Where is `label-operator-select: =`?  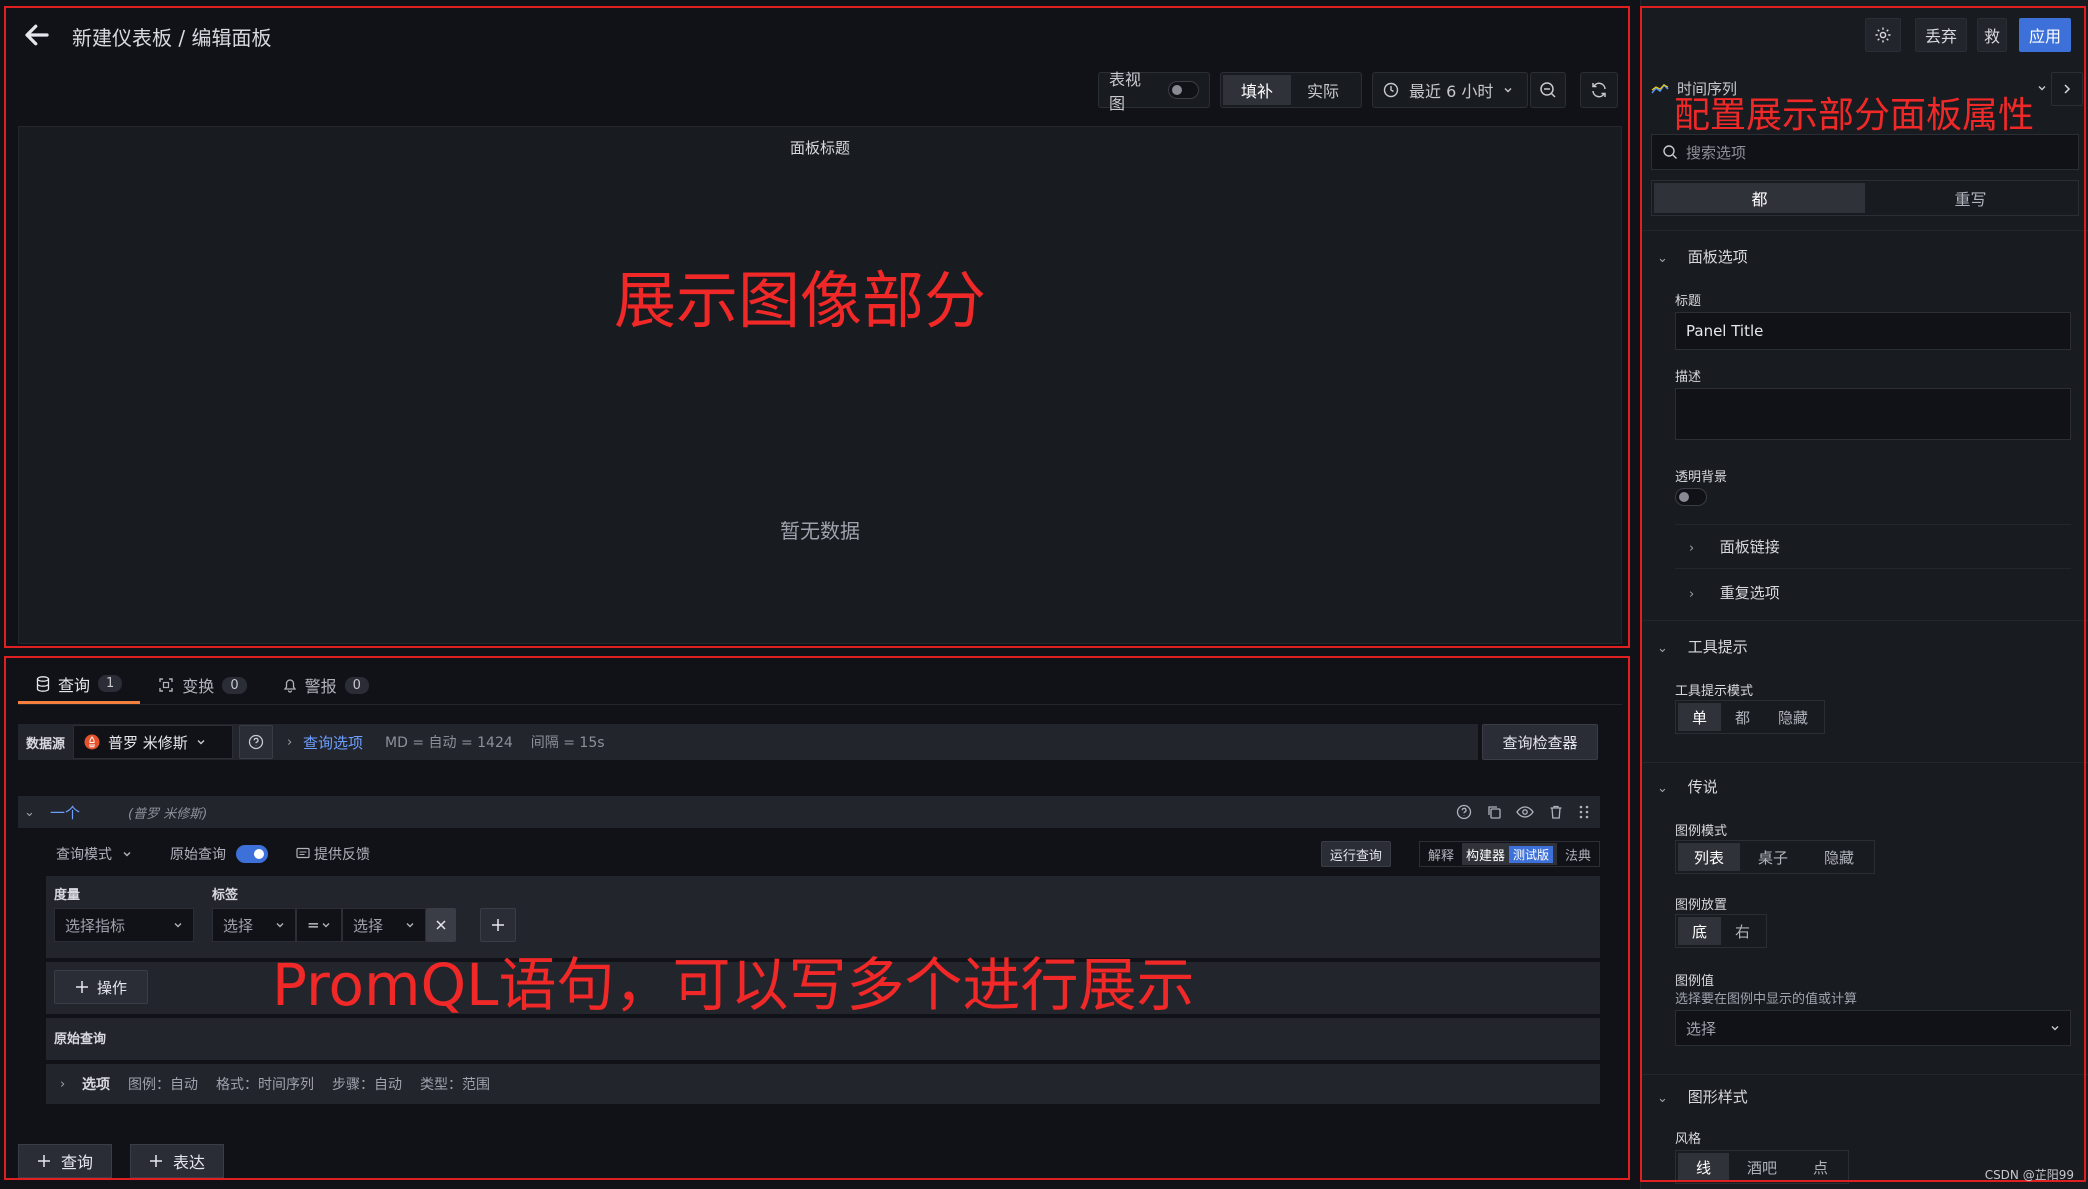 label-operator-select: = is located at coordinates (319, 925).